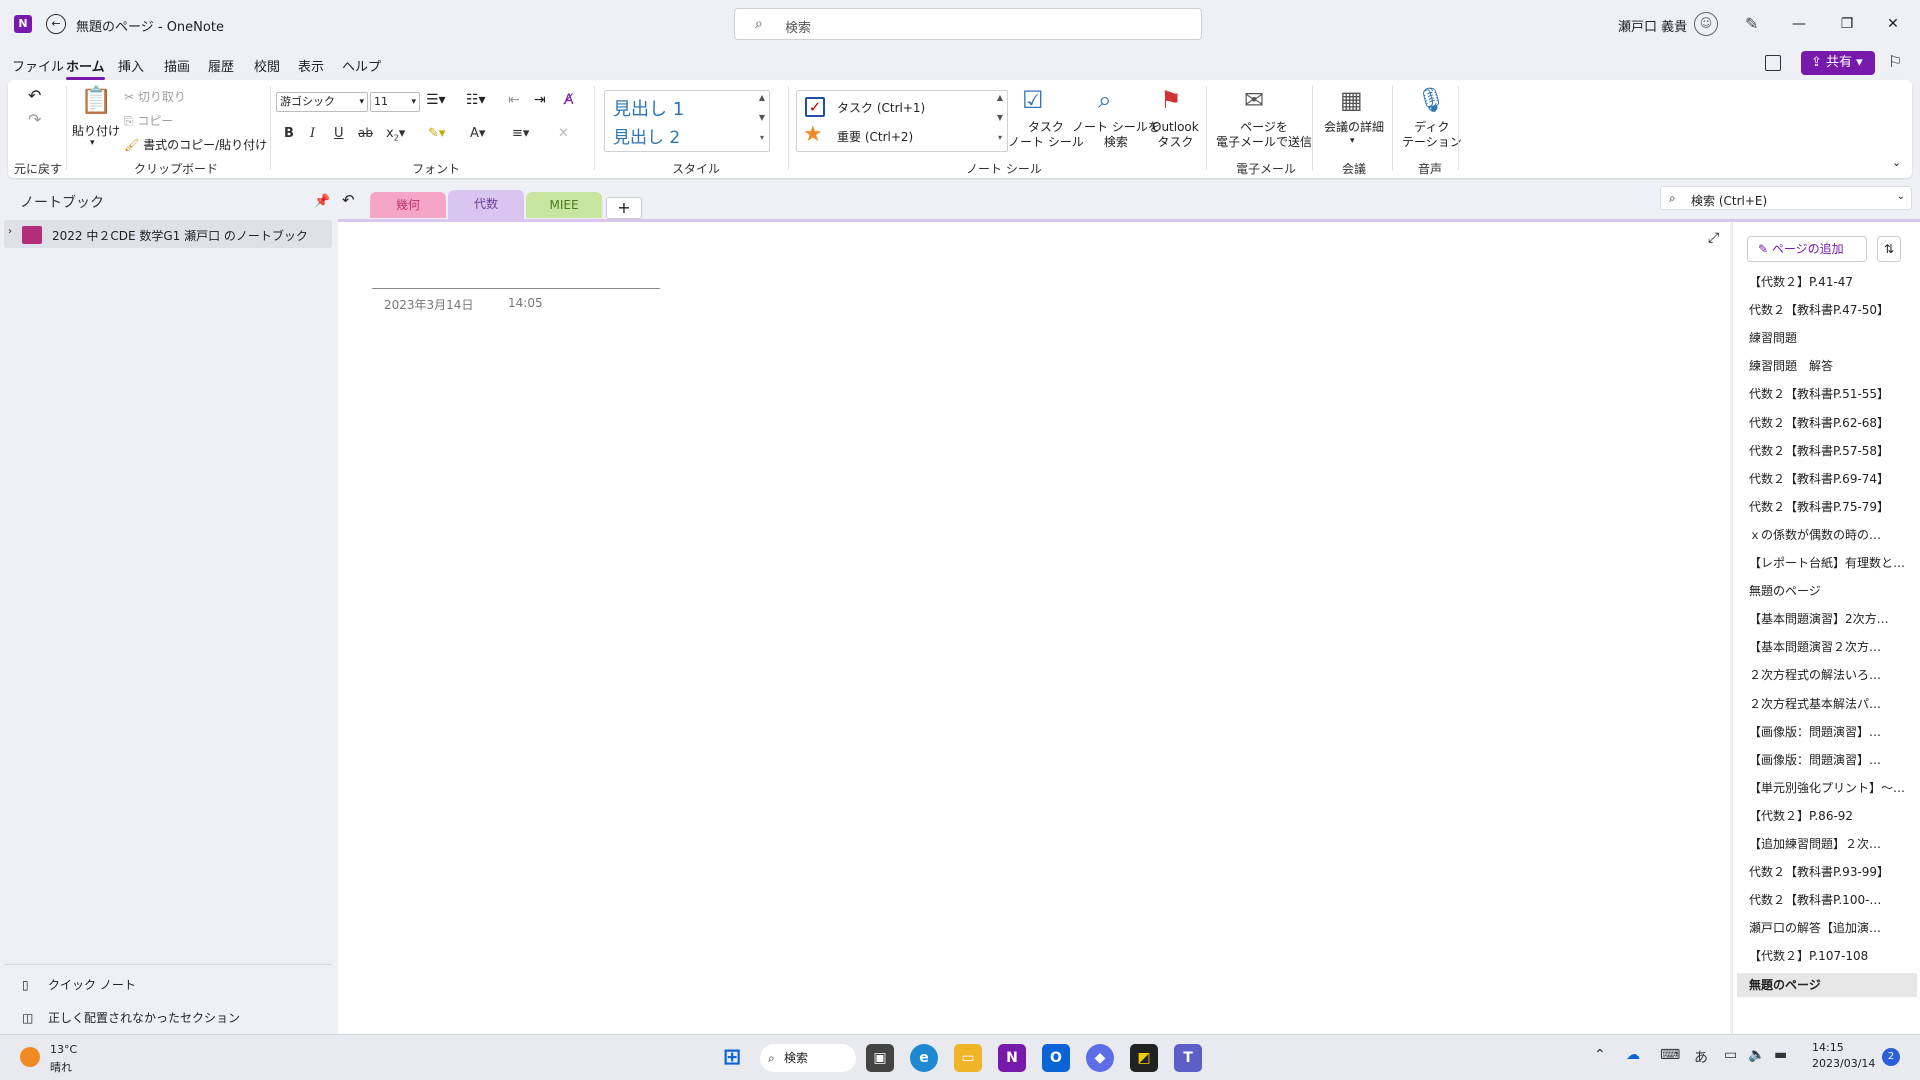 This screenshot has width=1920, height=1080. Describe the element at coordinates (514, 100) in the screenshot. I see `decrease-indent-icon: ⇤` at that location.